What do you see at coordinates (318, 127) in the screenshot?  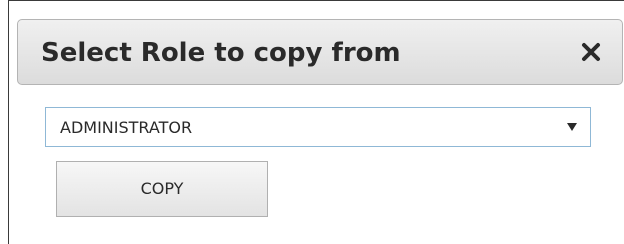 I see `role-select: ADMINISTRATOR` at bounding box center [318, 127].